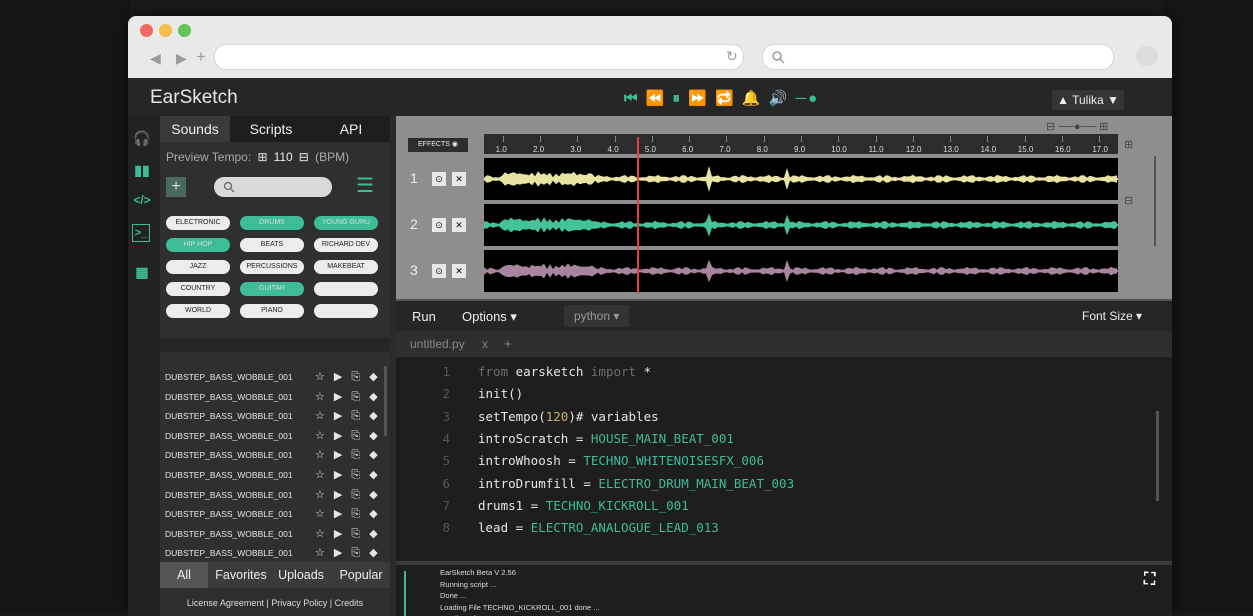 The height and width of the screenshot is (616, 1253). Describe the element at coordinates (241, 575) in the screenshot. I see `tab-favorites: Favorites` at that location.